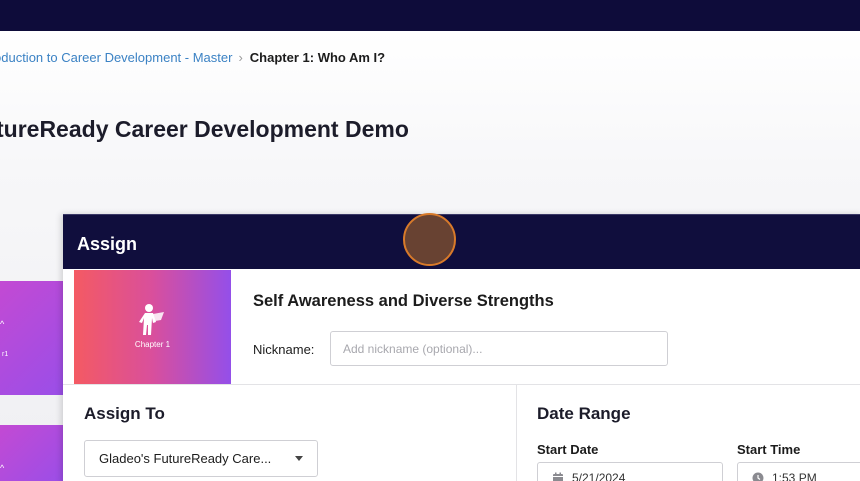 The height and width of the screenshot is (481, 860). What do you see at coordinates (568, 449) in the screenshot?
I see `start-date-label: Start Date` at bounding box center [568, 449].